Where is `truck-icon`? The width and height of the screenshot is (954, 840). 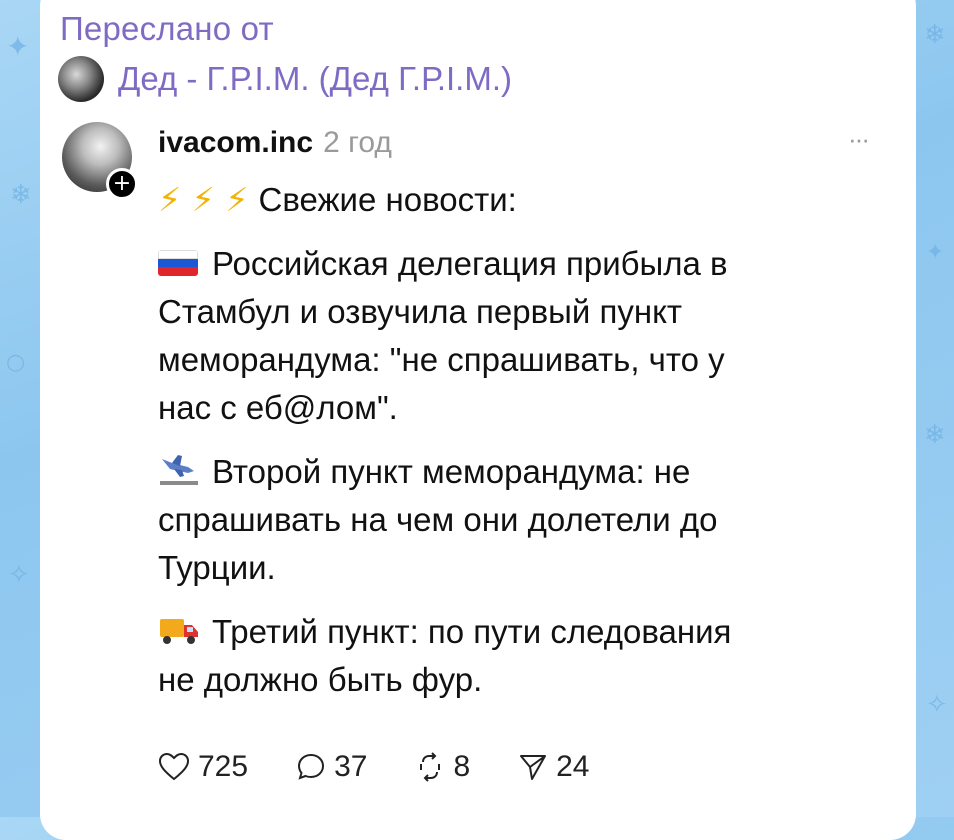
truck-icon is located at coordinates (179, 631).